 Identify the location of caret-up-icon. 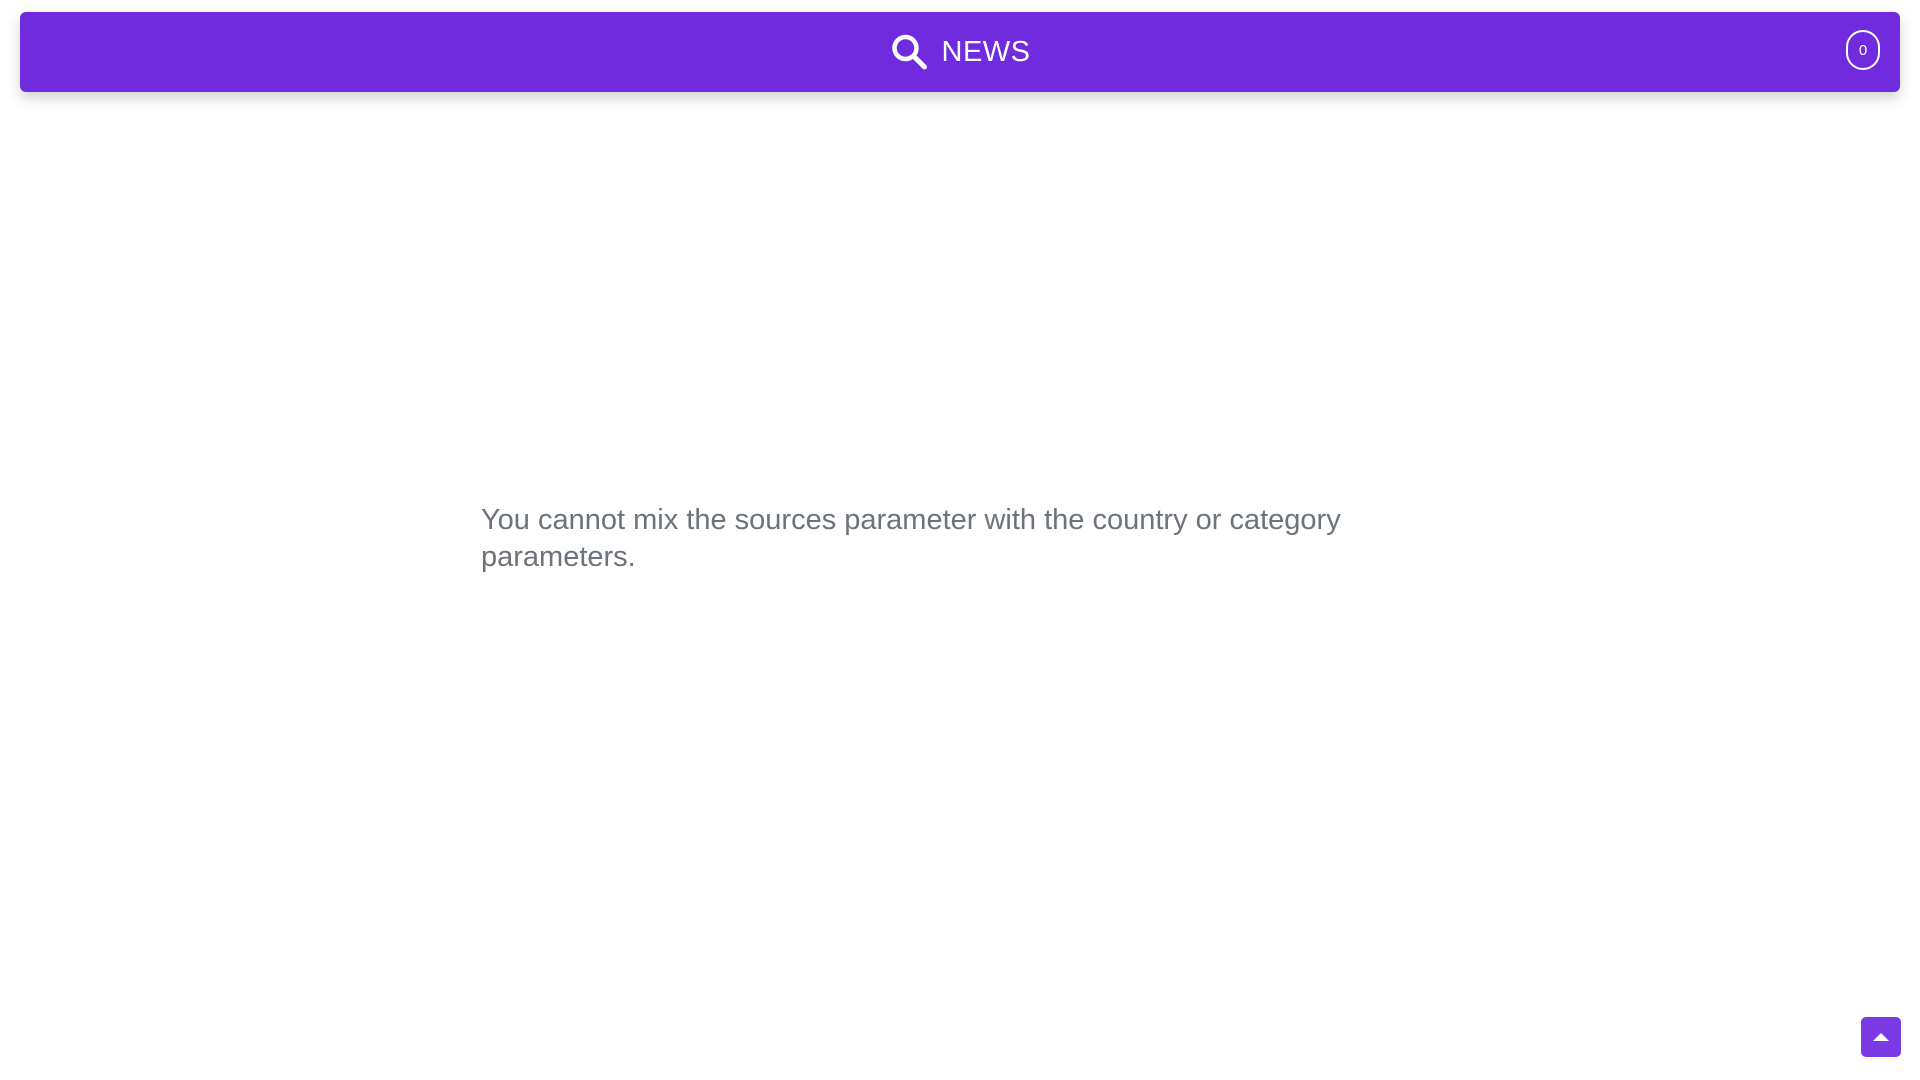
(1881, 1037).